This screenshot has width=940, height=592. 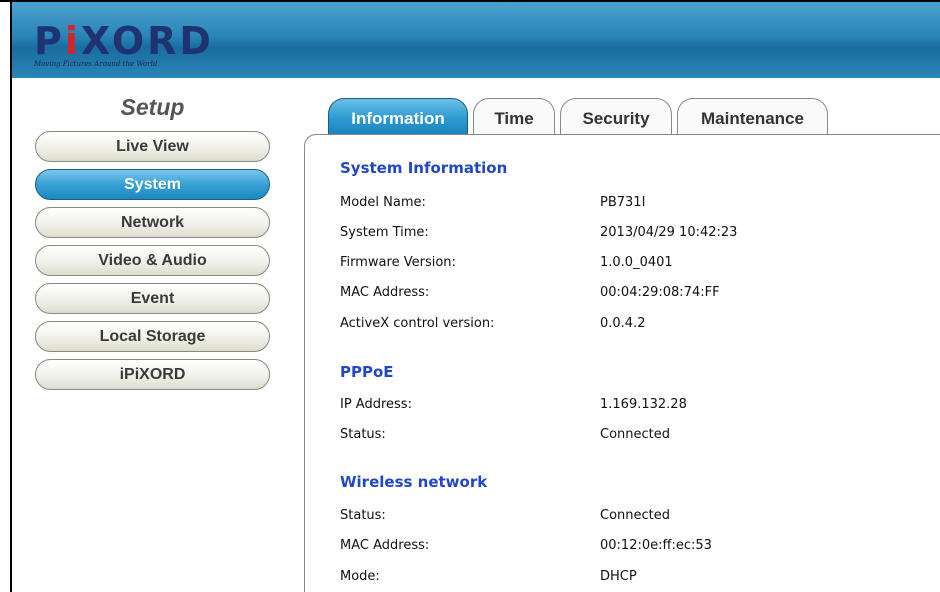 I want to click on mac-address-value: 00:04:29:08:74:FF, so click(x=660, y=292).